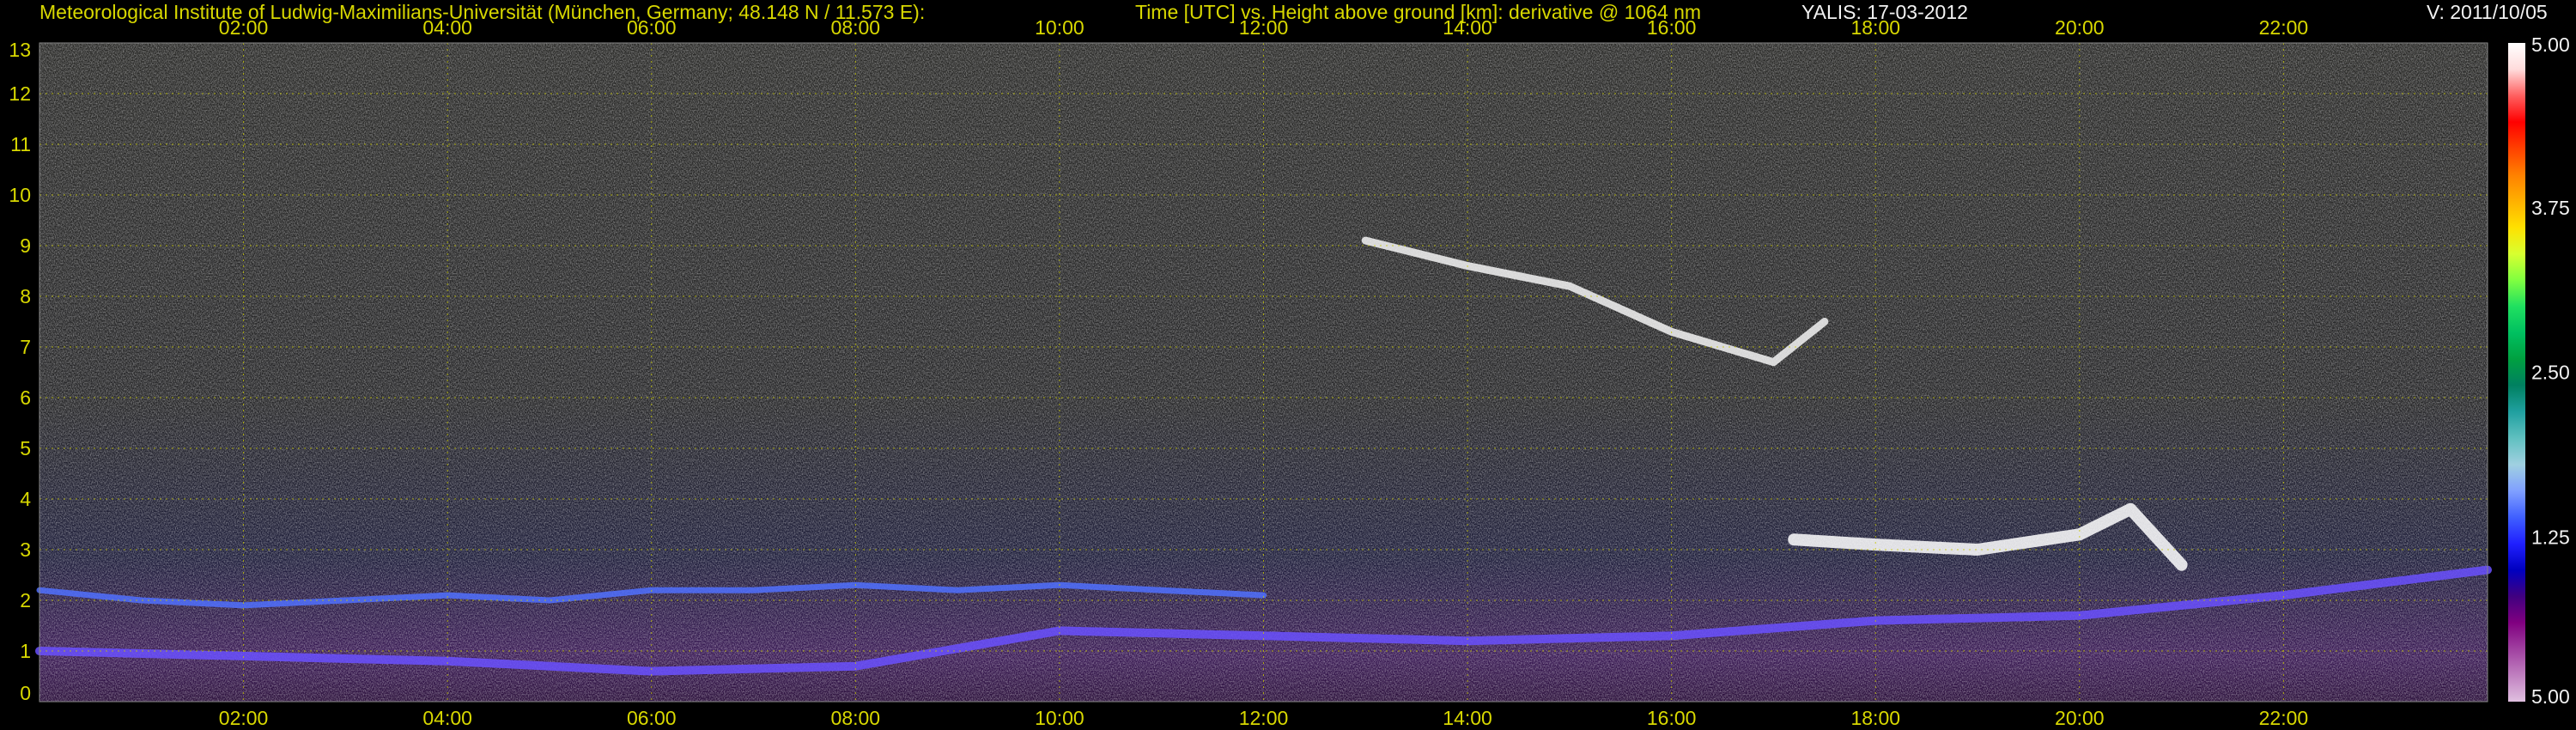 The height and width of the screenshot is (730, 2576). Describe the element at coordinates (1672, 27) in the screenshot. I see `x-tick-label-top: 16:00` at that location.